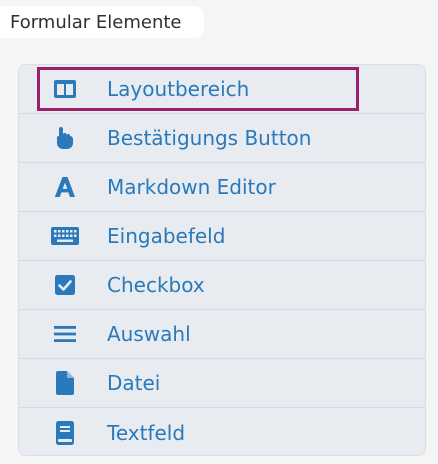  Describe the element at coordinates (65, 334) in the screenshot. I see `list-lines-icon` at that location.